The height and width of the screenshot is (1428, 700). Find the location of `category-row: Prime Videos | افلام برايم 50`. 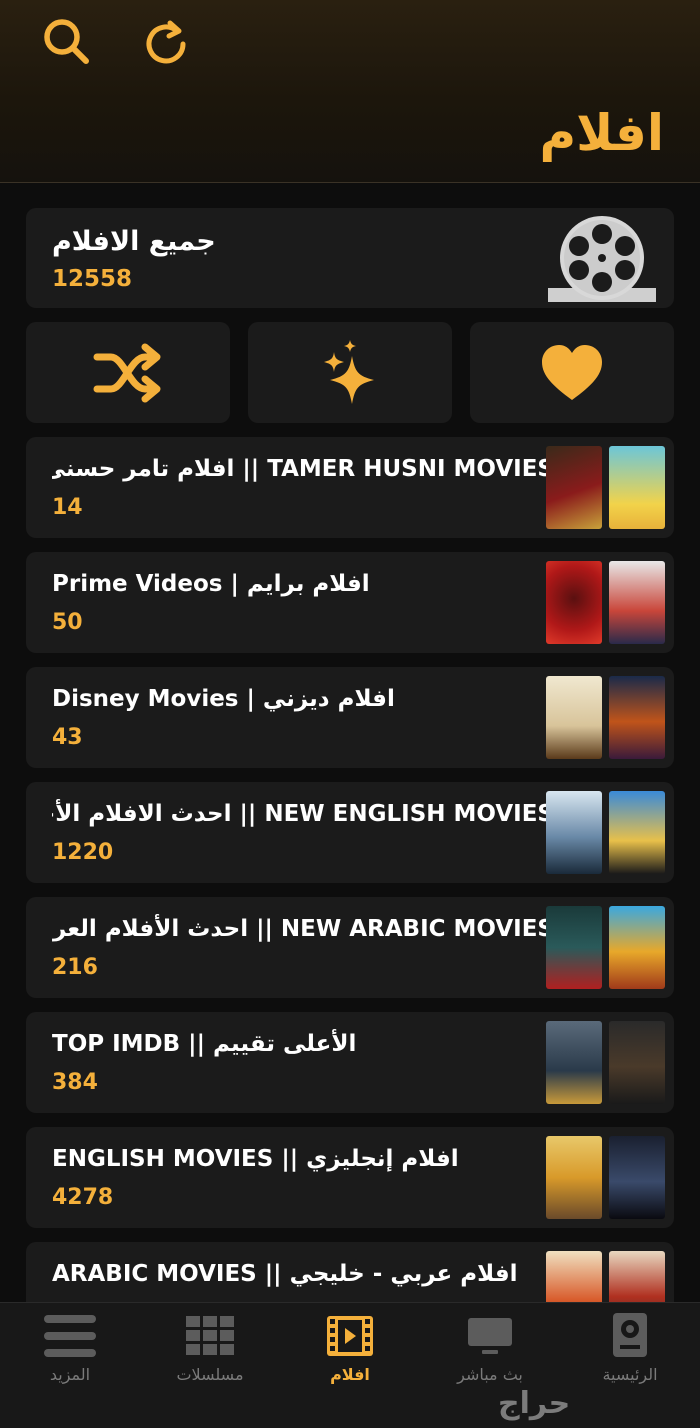

category-row: Prime Videos | افلام برايم 50 is located at coordinates (350, 602).